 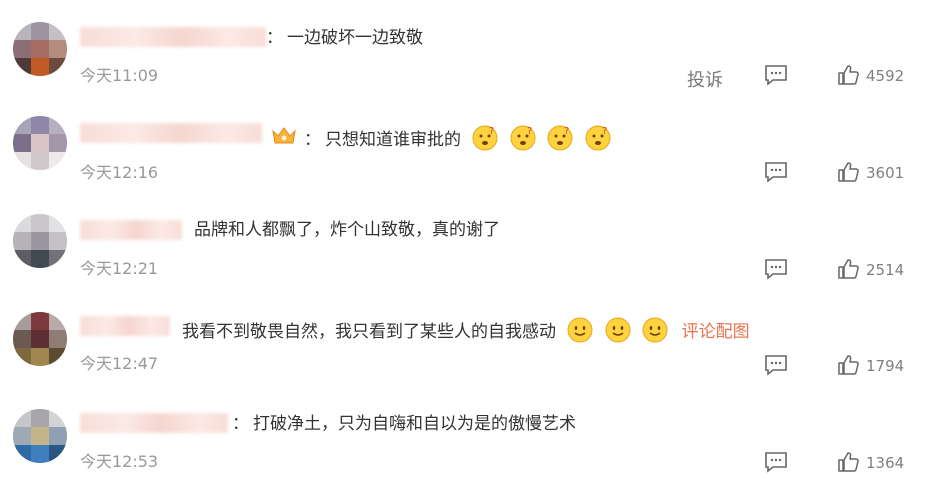 What do you see at coordinates (716, 332) in the screenshot?
I see `comment-image-link: 评论配图` at bounding box center [716, 332].